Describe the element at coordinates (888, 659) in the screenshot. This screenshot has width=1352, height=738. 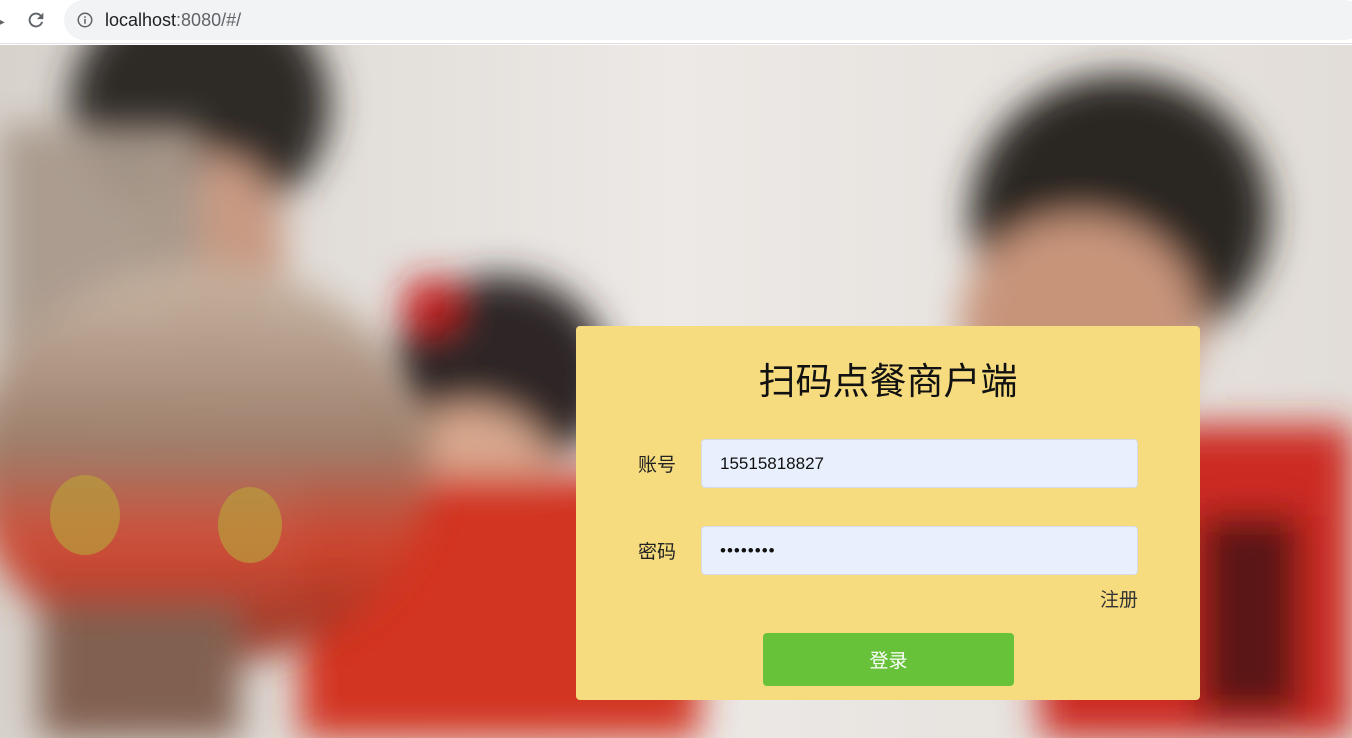
I see `login-button: 登录` at that location.